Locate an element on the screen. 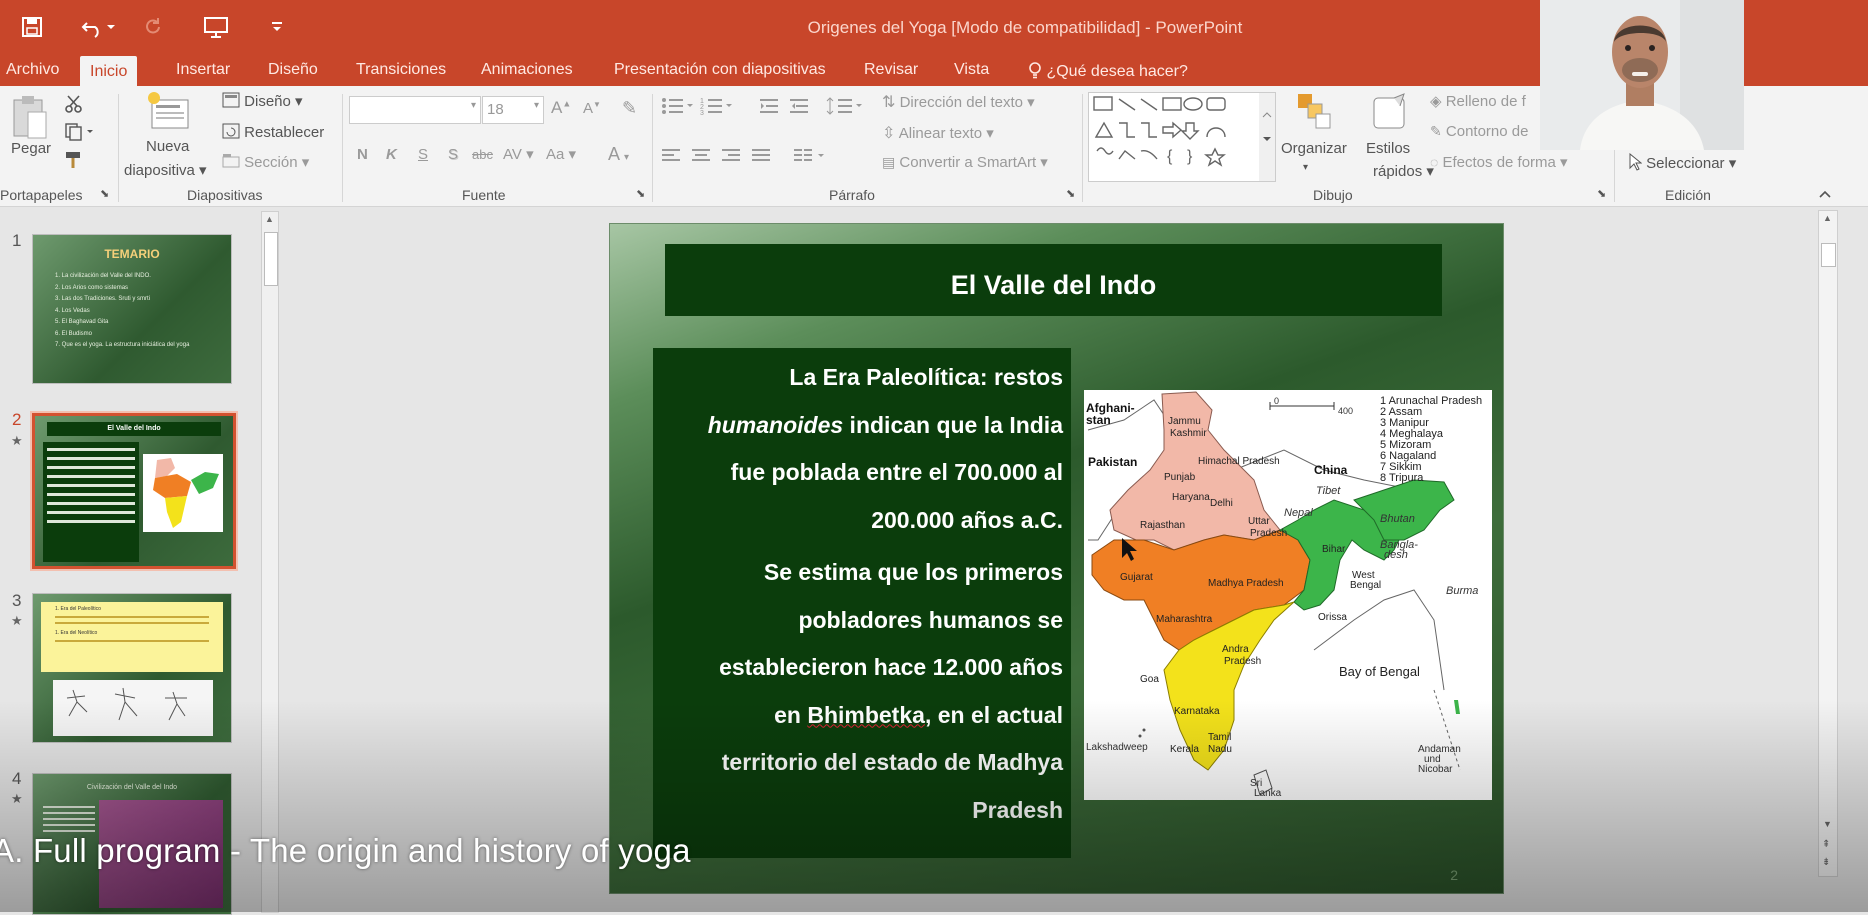 This screenshot has width=1868, height=915. tab-diseno: Diseño is located at coordinates (293, 70).